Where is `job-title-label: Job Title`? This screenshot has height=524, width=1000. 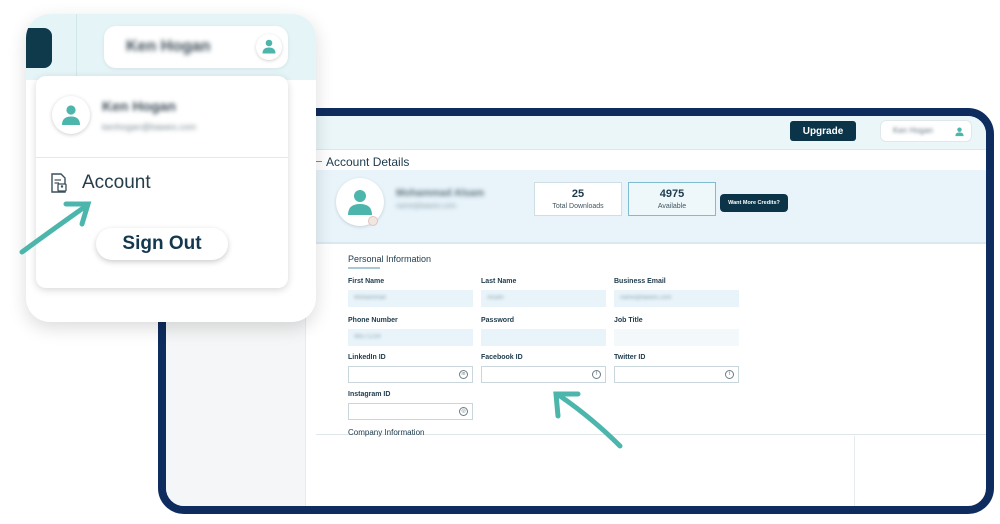
job-title-label: Job Title is located at coordinates (628, 320).